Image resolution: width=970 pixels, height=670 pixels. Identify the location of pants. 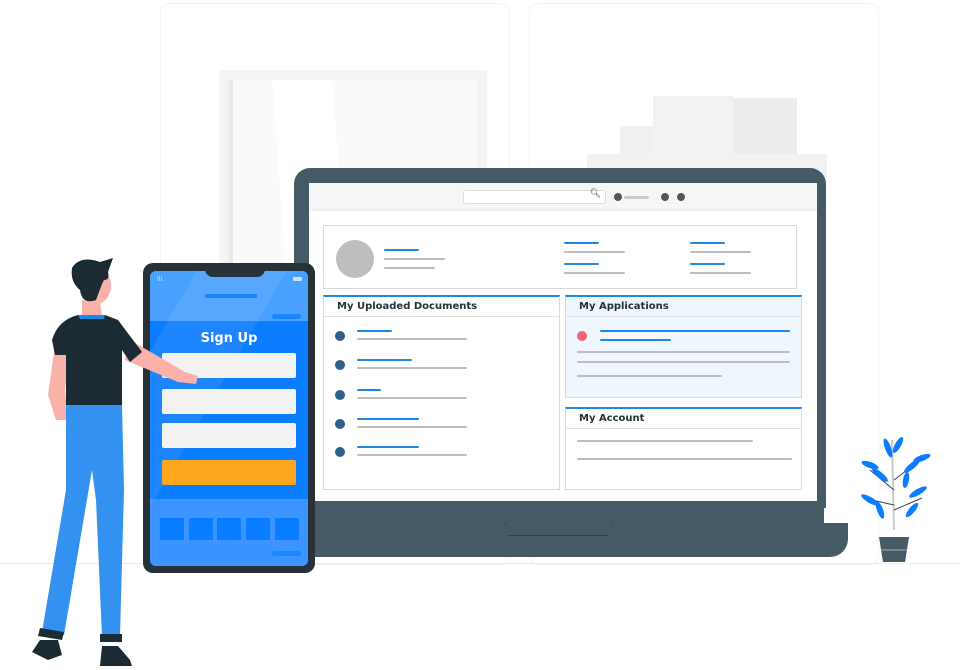
(83, 521).